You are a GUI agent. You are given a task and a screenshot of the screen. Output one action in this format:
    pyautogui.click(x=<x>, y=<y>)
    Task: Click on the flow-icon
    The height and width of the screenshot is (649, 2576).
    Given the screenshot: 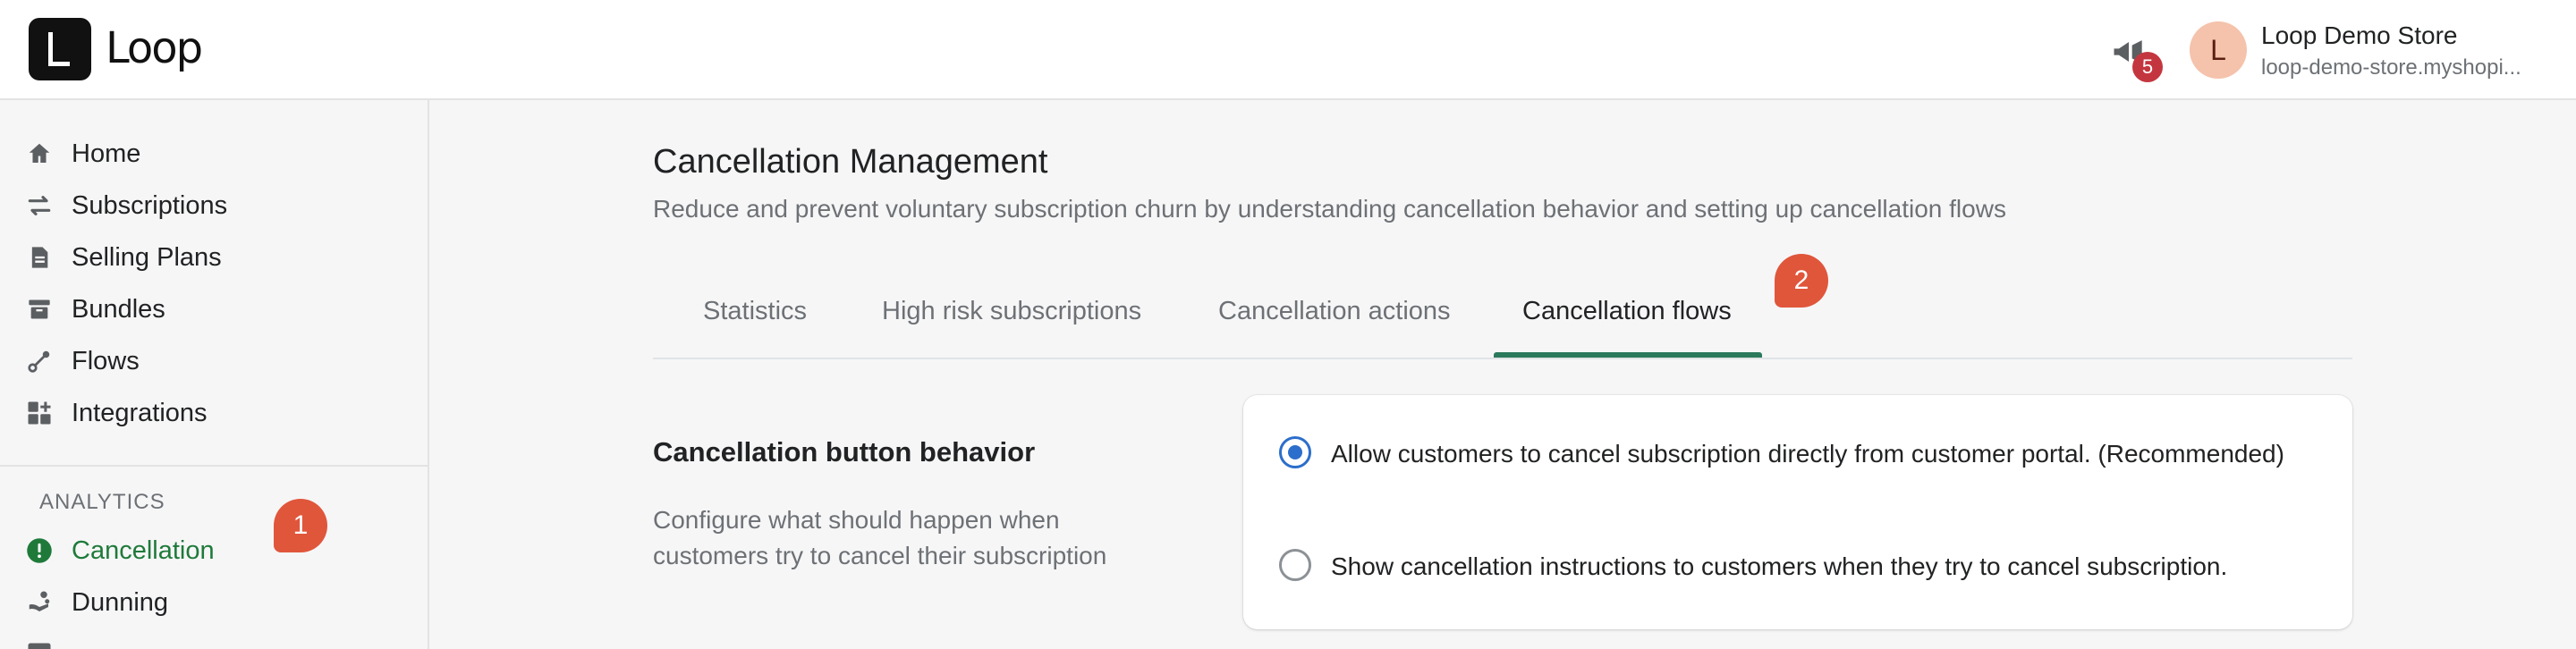 What is the action you would take?
    pyautogui.click(x=39, y=361)
    